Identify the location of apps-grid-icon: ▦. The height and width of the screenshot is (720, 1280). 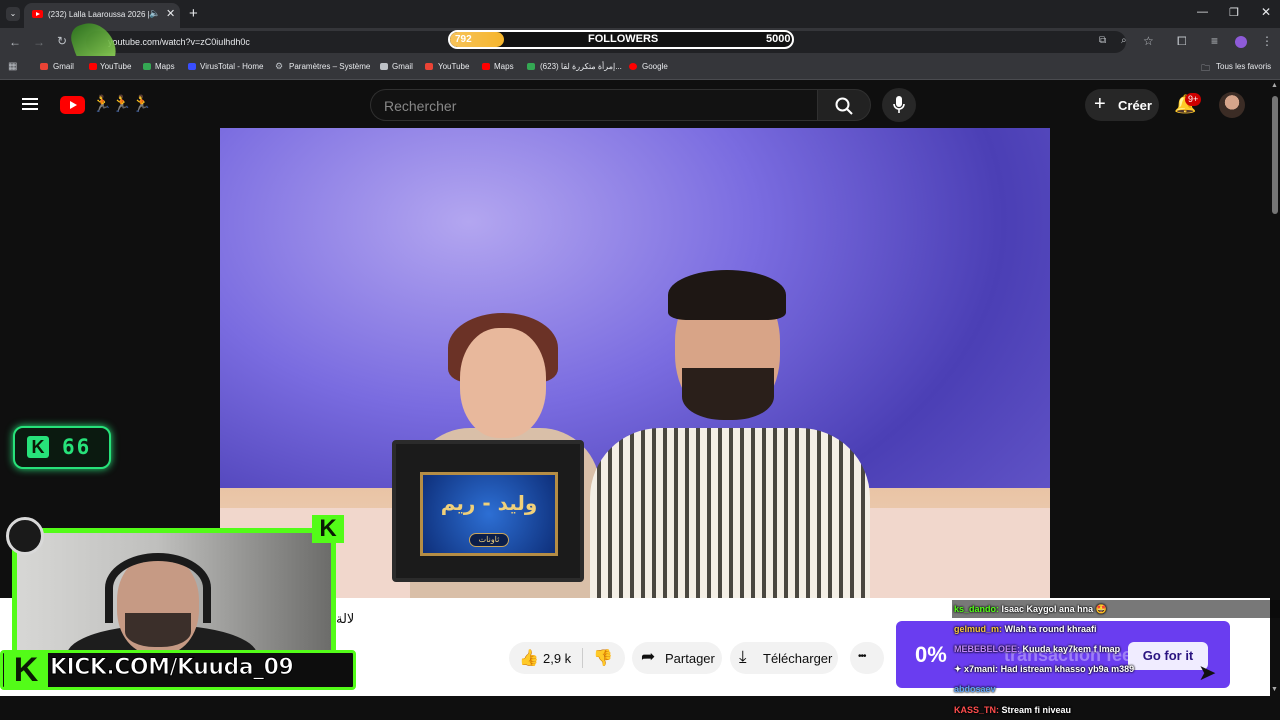
(12, 66).